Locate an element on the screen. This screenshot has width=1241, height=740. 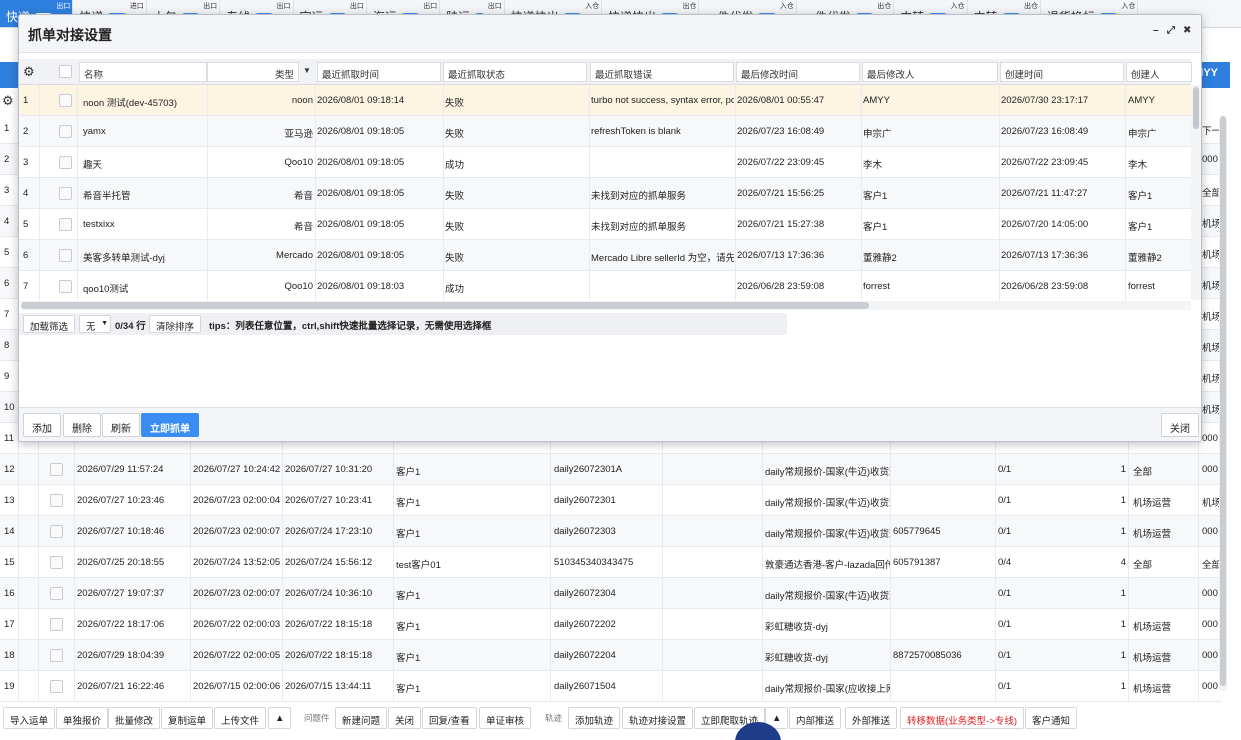
toolbar-button: 单证审核 is located at coordinates (505, 718).